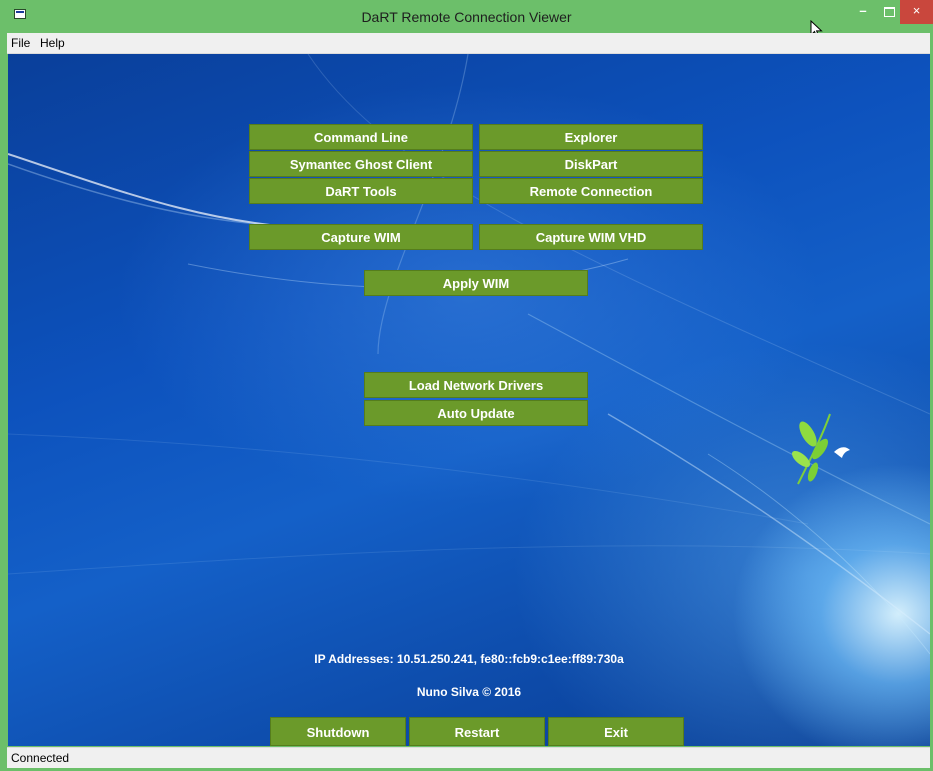 The height and width of the screenshot is (771, 933). I want to click on menu-file: File, so click(20, 43).